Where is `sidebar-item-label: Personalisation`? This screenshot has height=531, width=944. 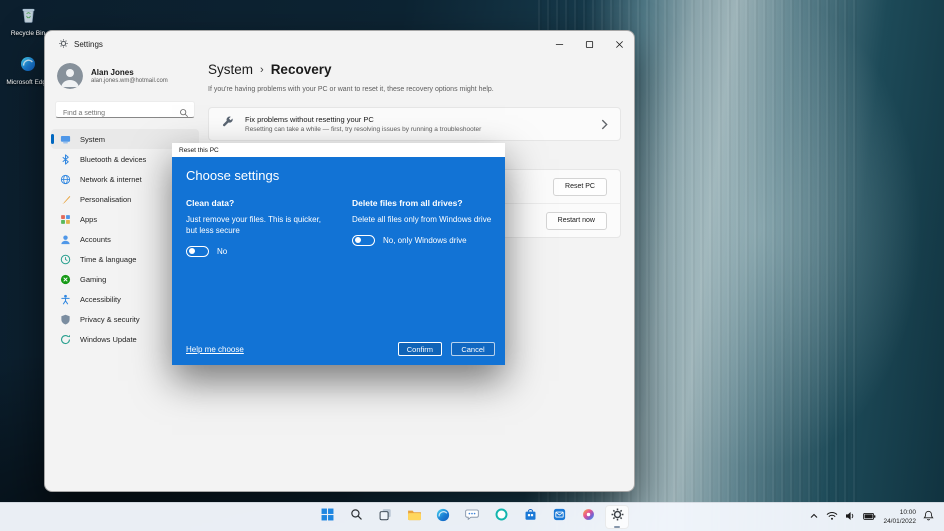 sidebar-item-label: Personalisation is located at coordinates (106, 199).